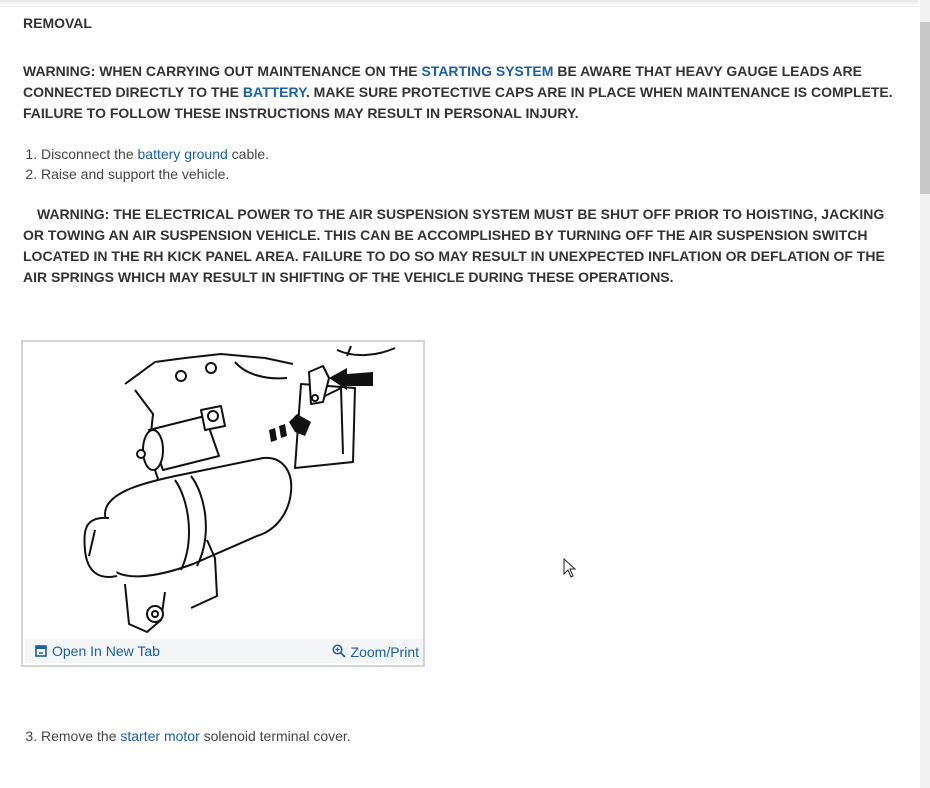  What do you see at coordinates (925, 108) in the screenshot?
I see `scrollbar-thumb` at bounding box center [925, 108].